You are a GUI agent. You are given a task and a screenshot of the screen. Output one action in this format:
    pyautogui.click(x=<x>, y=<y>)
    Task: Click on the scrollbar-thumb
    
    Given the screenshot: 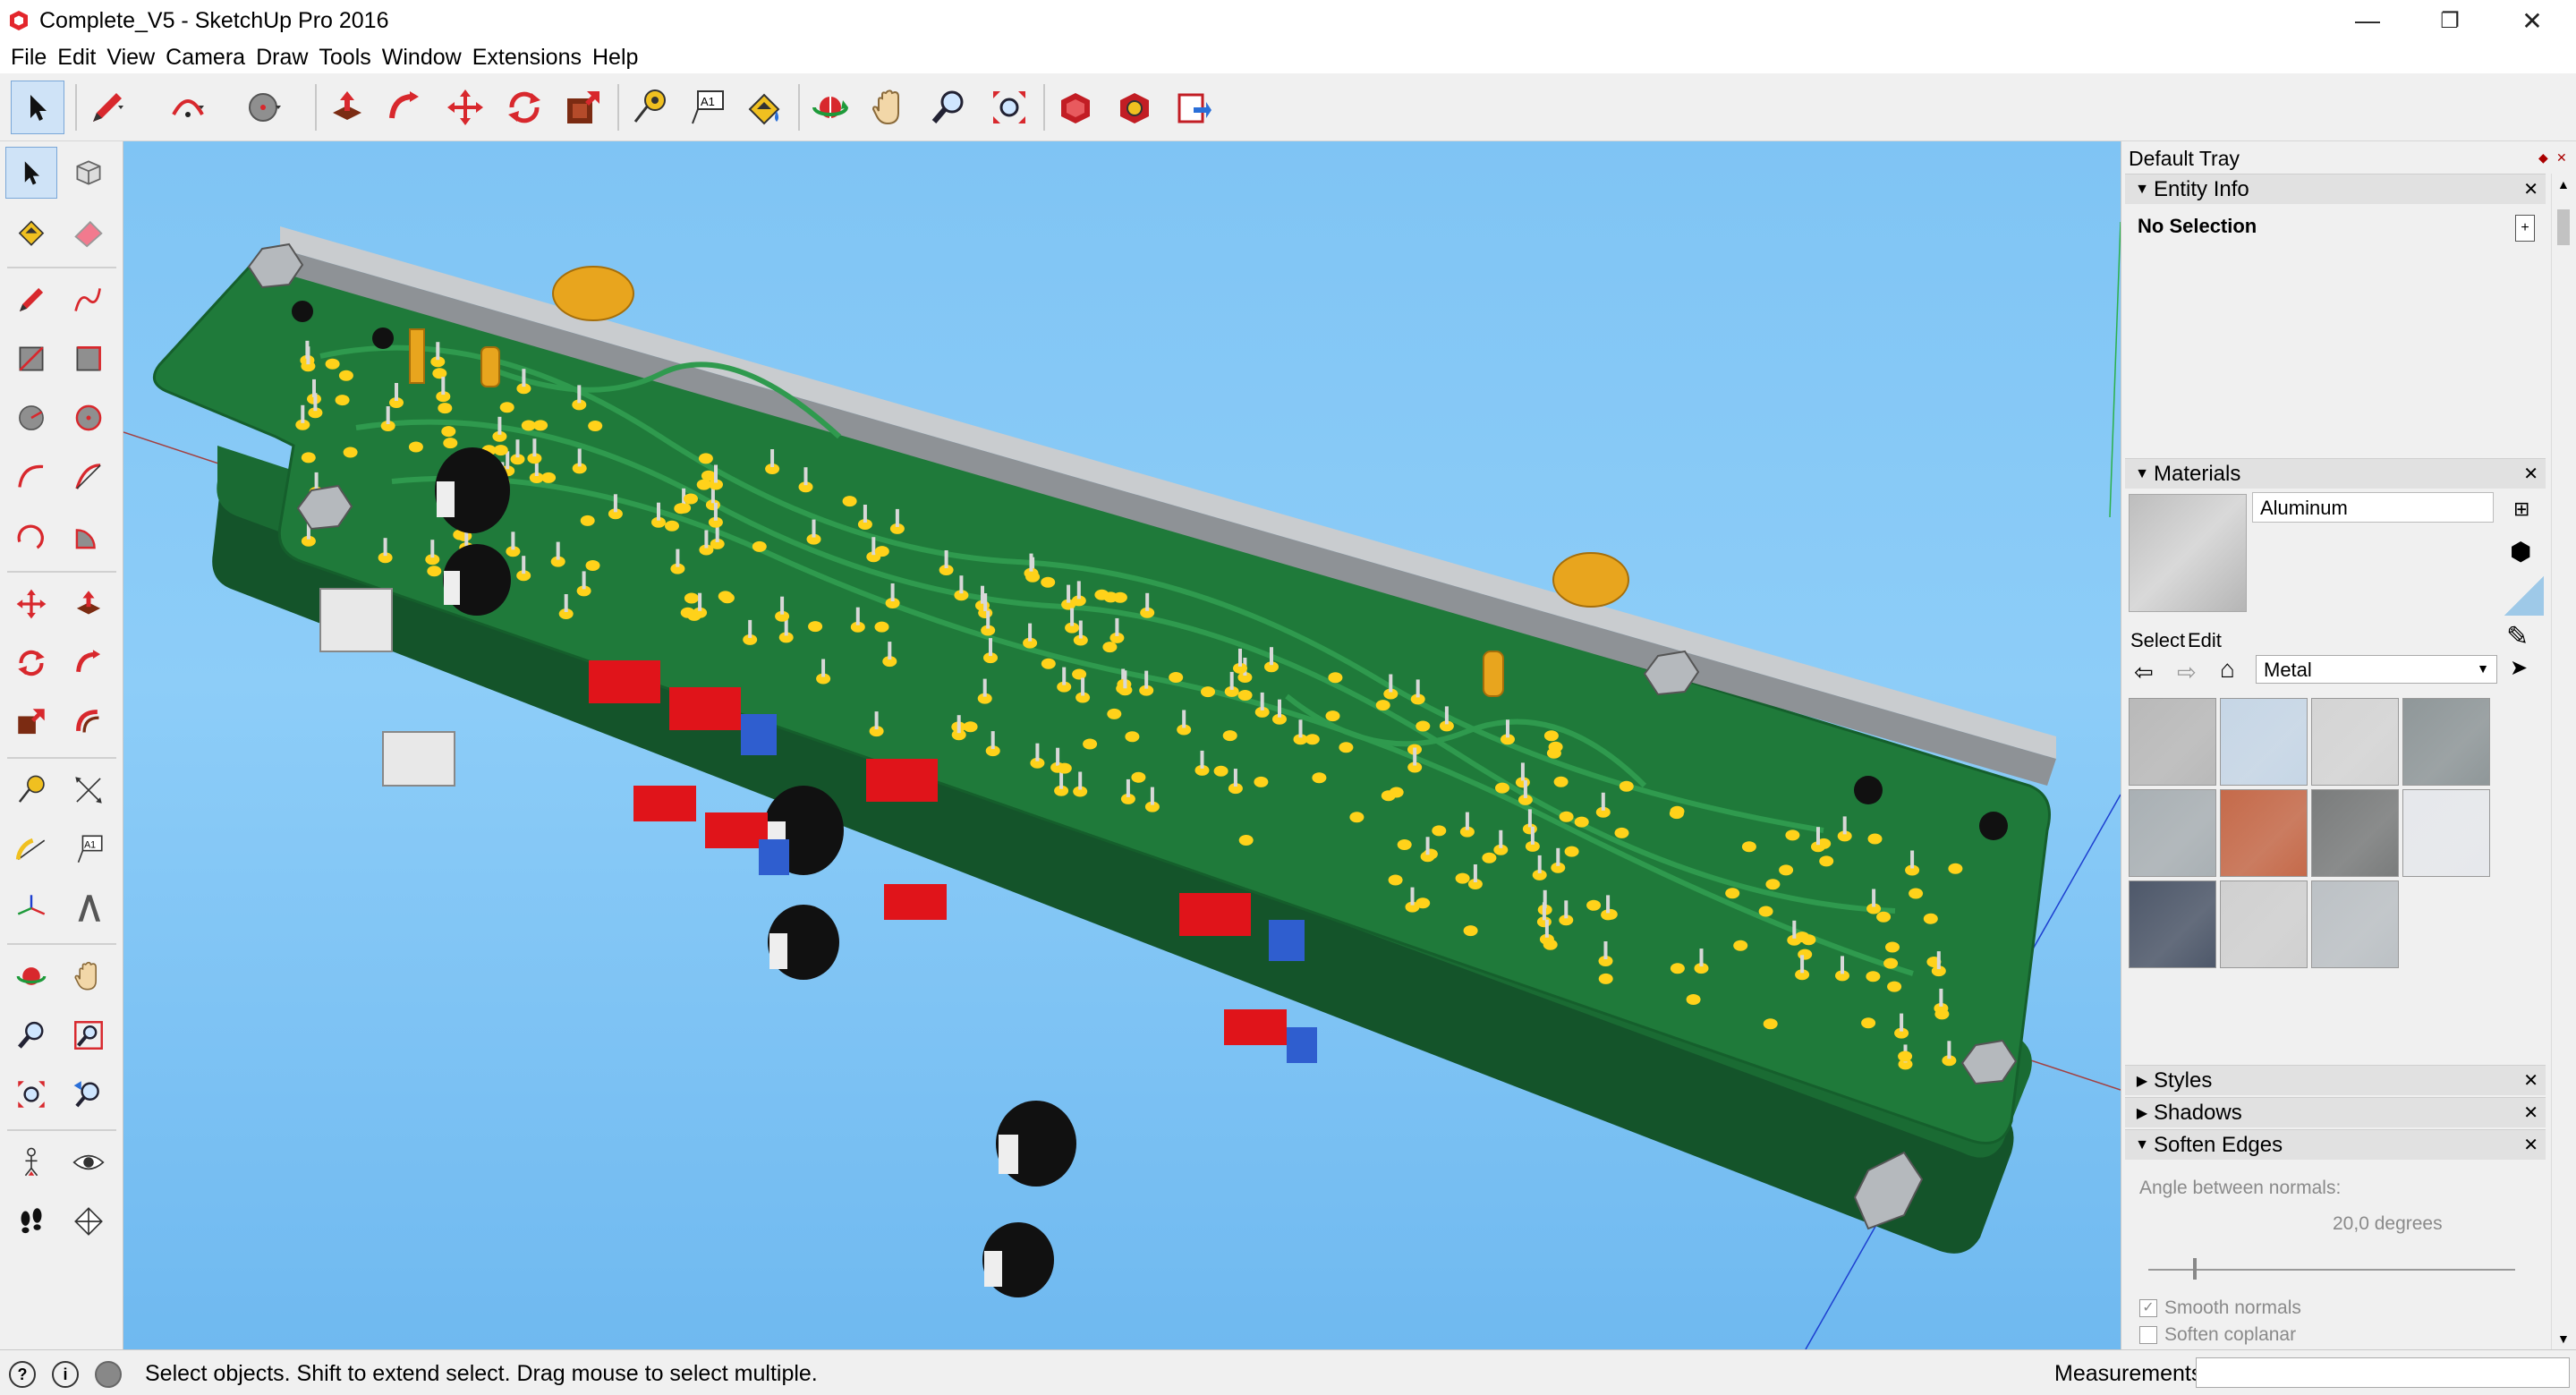 What is the action you would take?
    pyautogui.click(x=2563, y=227)
    